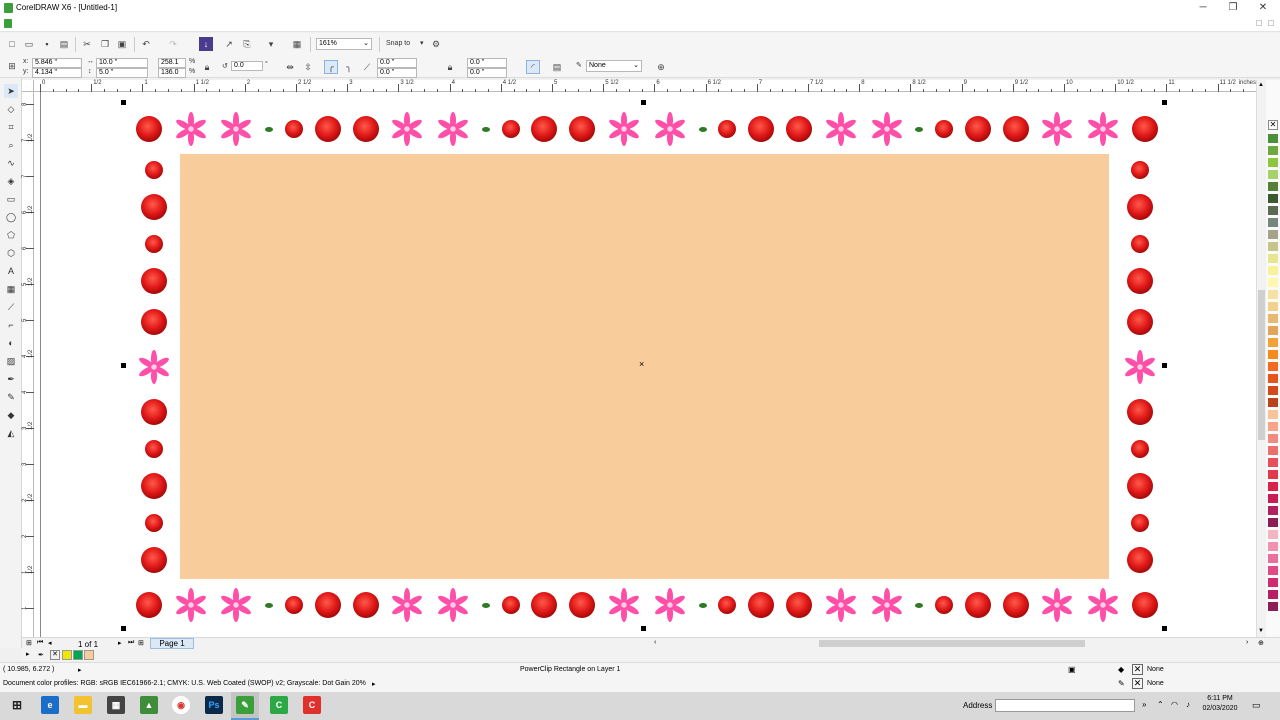  What do you see at coordinates (1261, 85) in the screenshot?
I see `scroll-up-icon: ▲` at bounding box center [1261, 85].